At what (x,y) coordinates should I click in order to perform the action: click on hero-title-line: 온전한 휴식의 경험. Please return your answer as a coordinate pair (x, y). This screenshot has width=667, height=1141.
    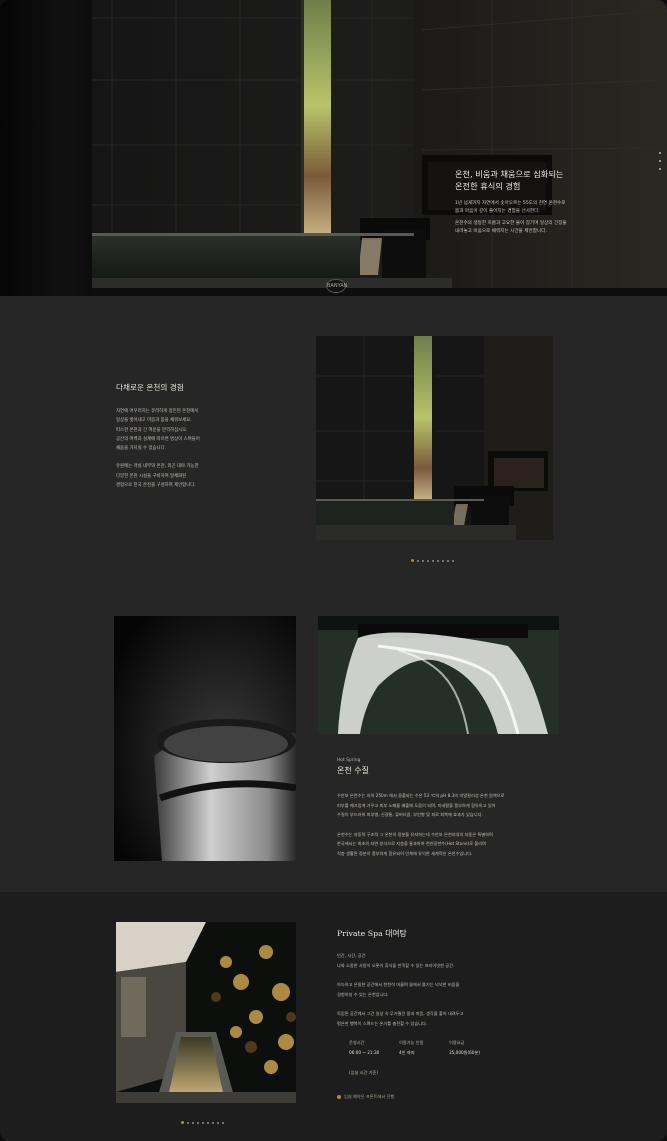
    Looking at the image, I should click on (488, 186).